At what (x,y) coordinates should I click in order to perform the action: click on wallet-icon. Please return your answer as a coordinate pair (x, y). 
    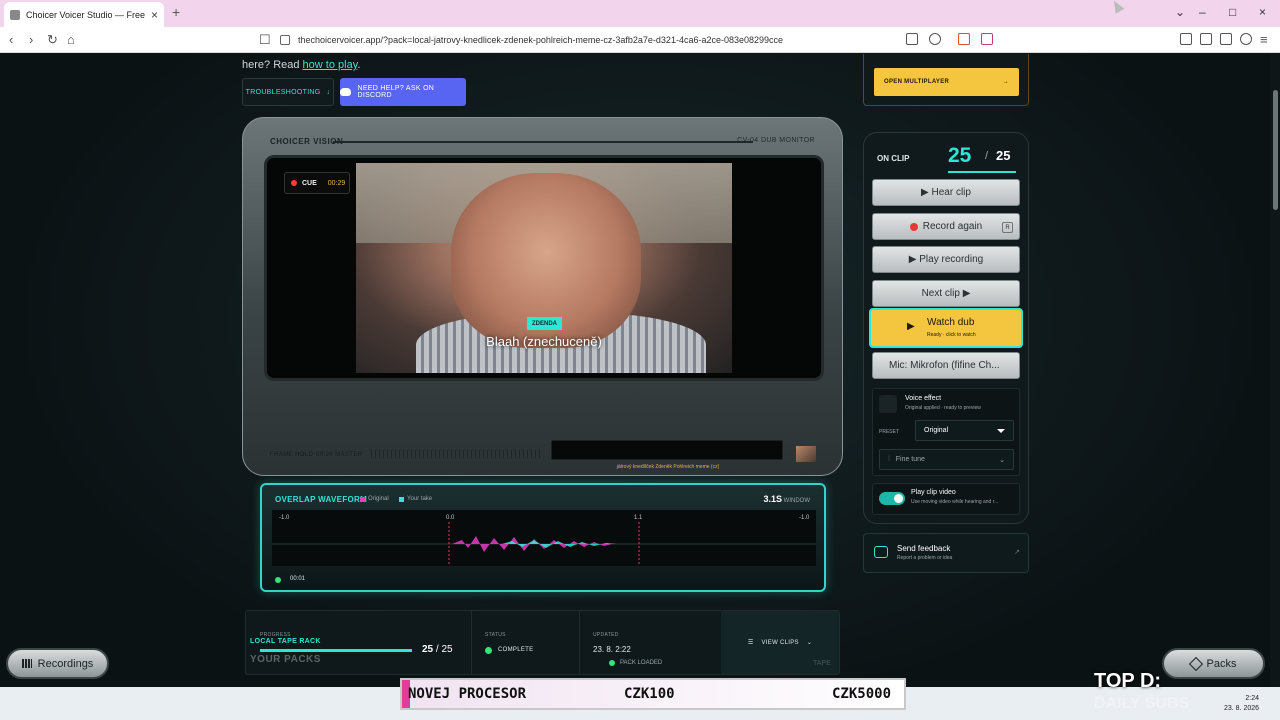
    Looking at the image, I should click on (1206, 39).